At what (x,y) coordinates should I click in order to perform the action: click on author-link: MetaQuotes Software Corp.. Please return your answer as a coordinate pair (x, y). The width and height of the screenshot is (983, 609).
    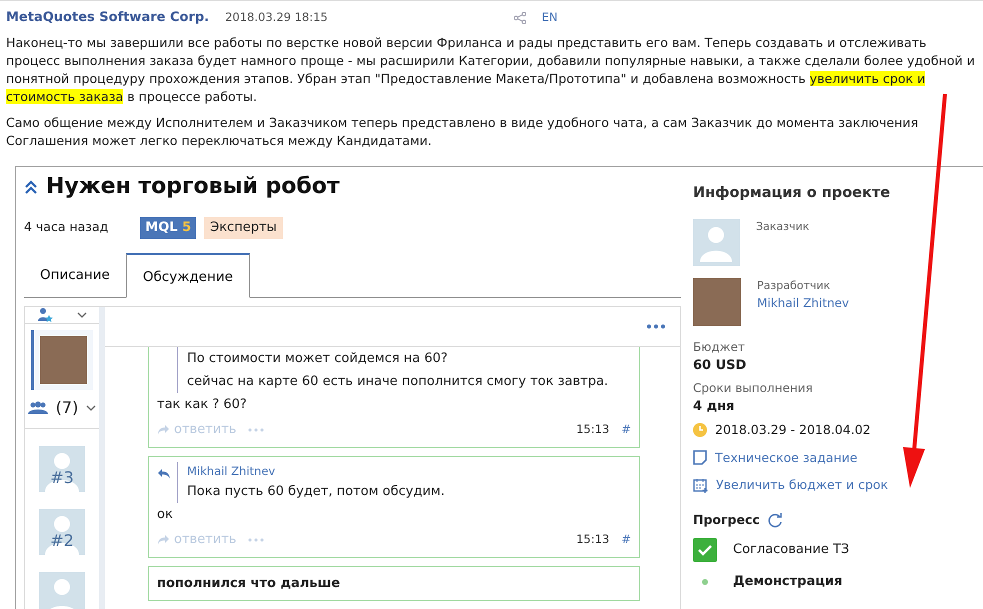
    Looking at the image, I should click on (108, 18).